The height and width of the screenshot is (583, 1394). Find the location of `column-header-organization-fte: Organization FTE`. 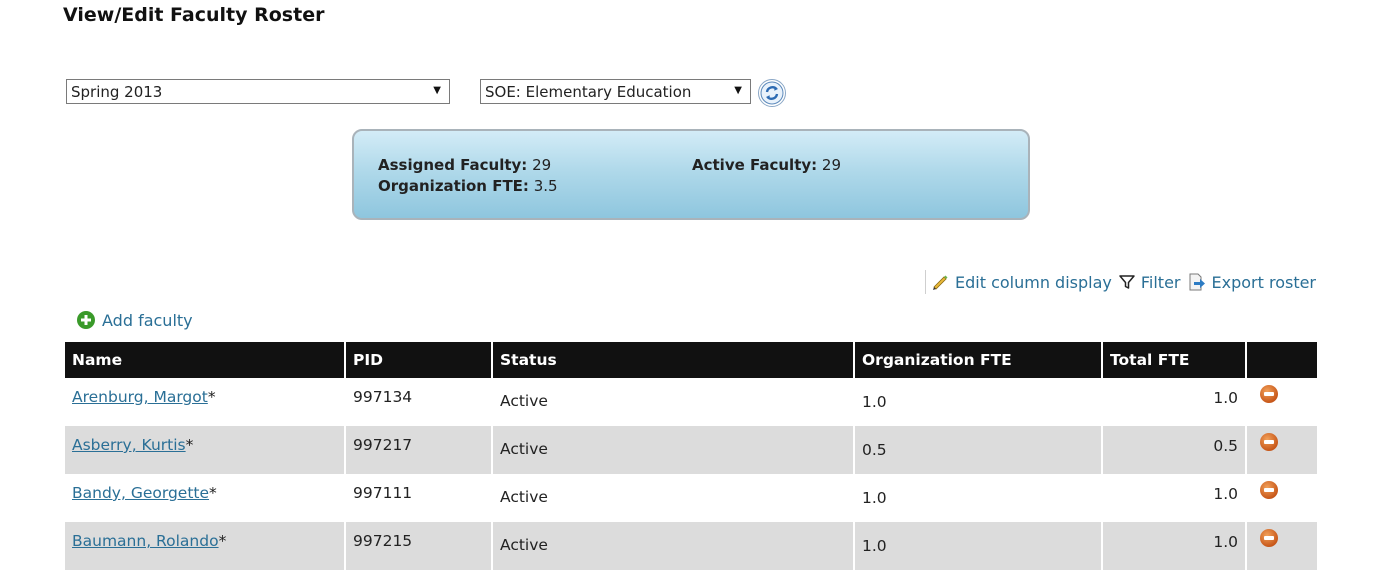

column-header-organization-fte: Organization FTE is located at coordinates (978, 360).